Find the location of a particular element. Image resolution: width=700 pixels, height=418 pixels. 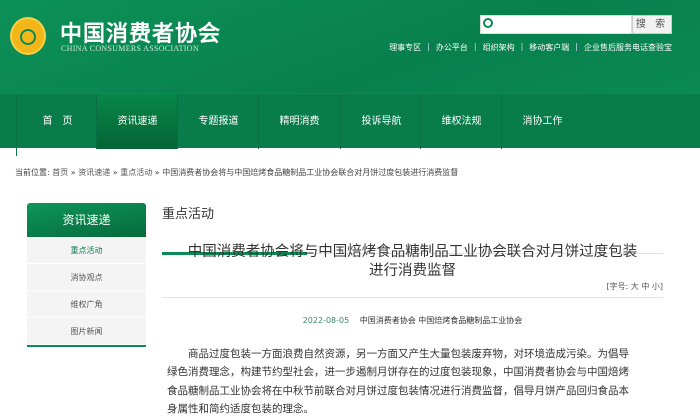

font-size-medium: 中 is located at coordinates (645, 286).